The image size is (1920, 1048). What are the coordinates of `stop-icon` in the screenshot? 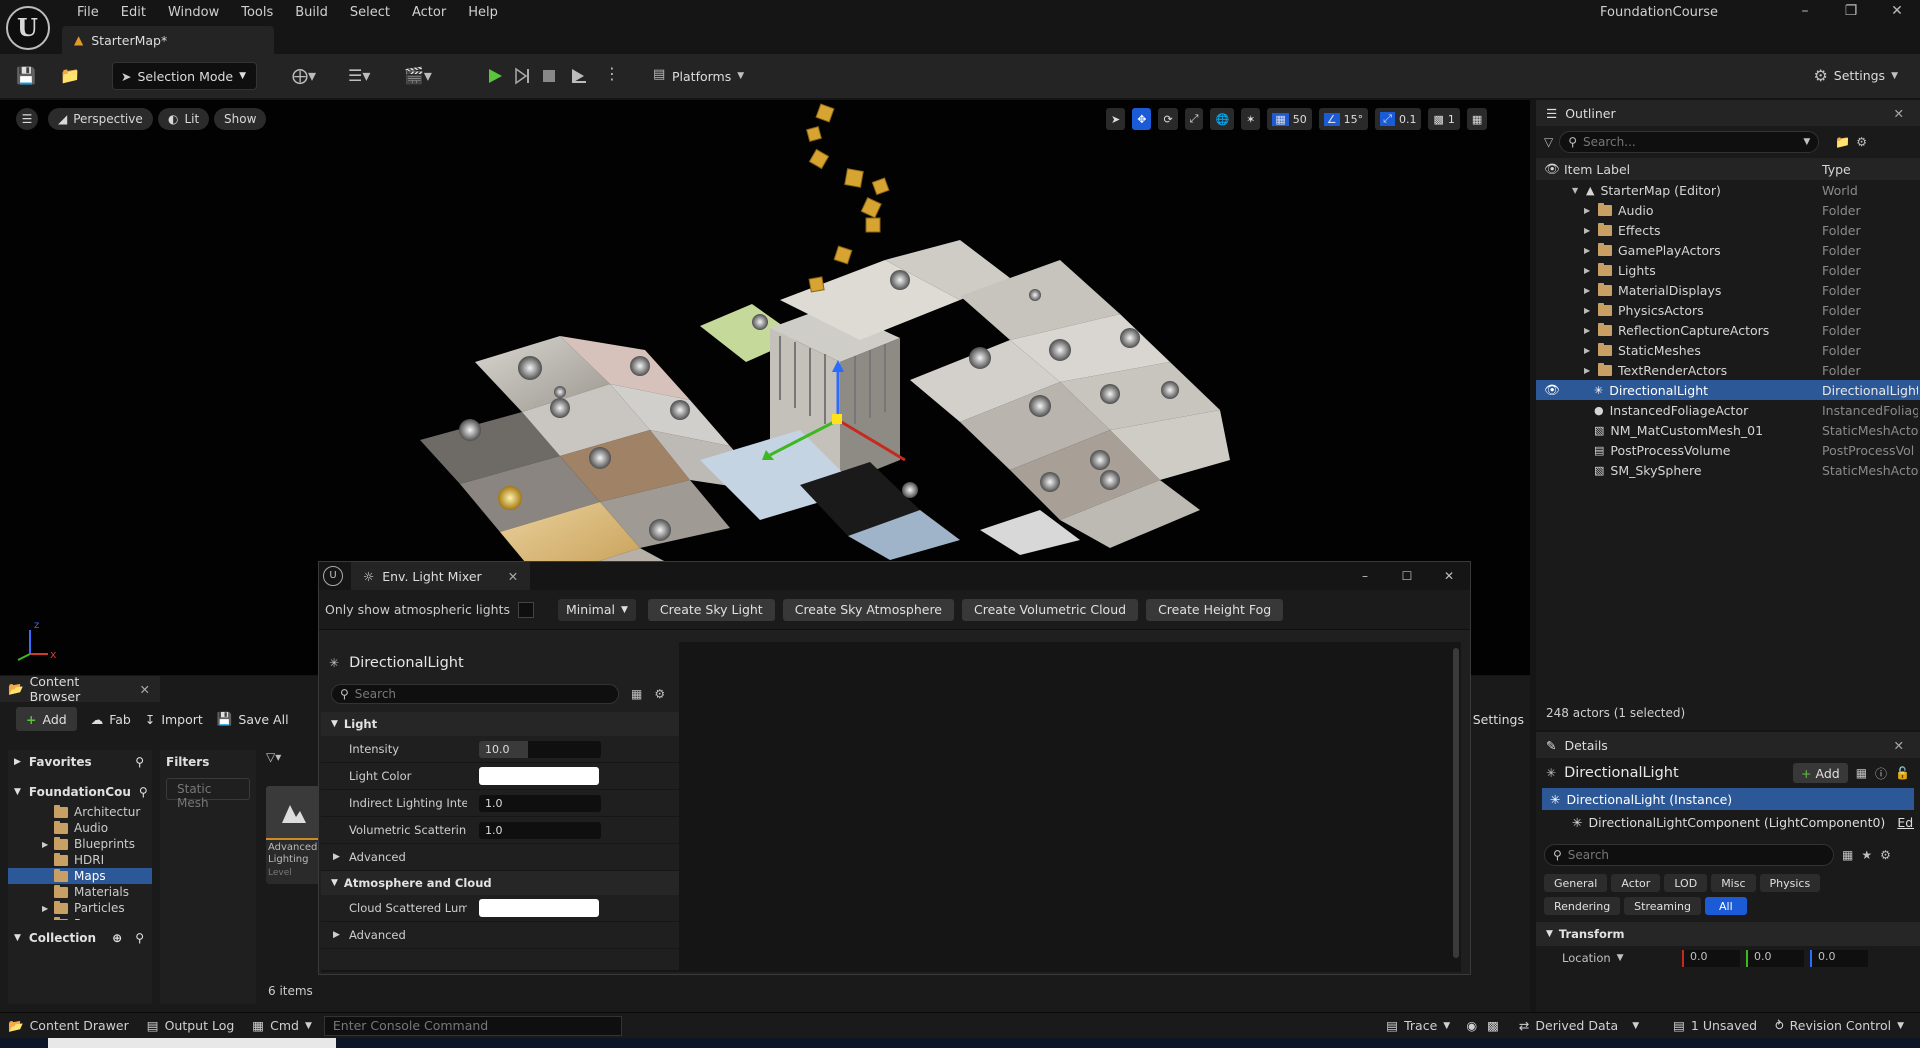 It's located at (549, 76).